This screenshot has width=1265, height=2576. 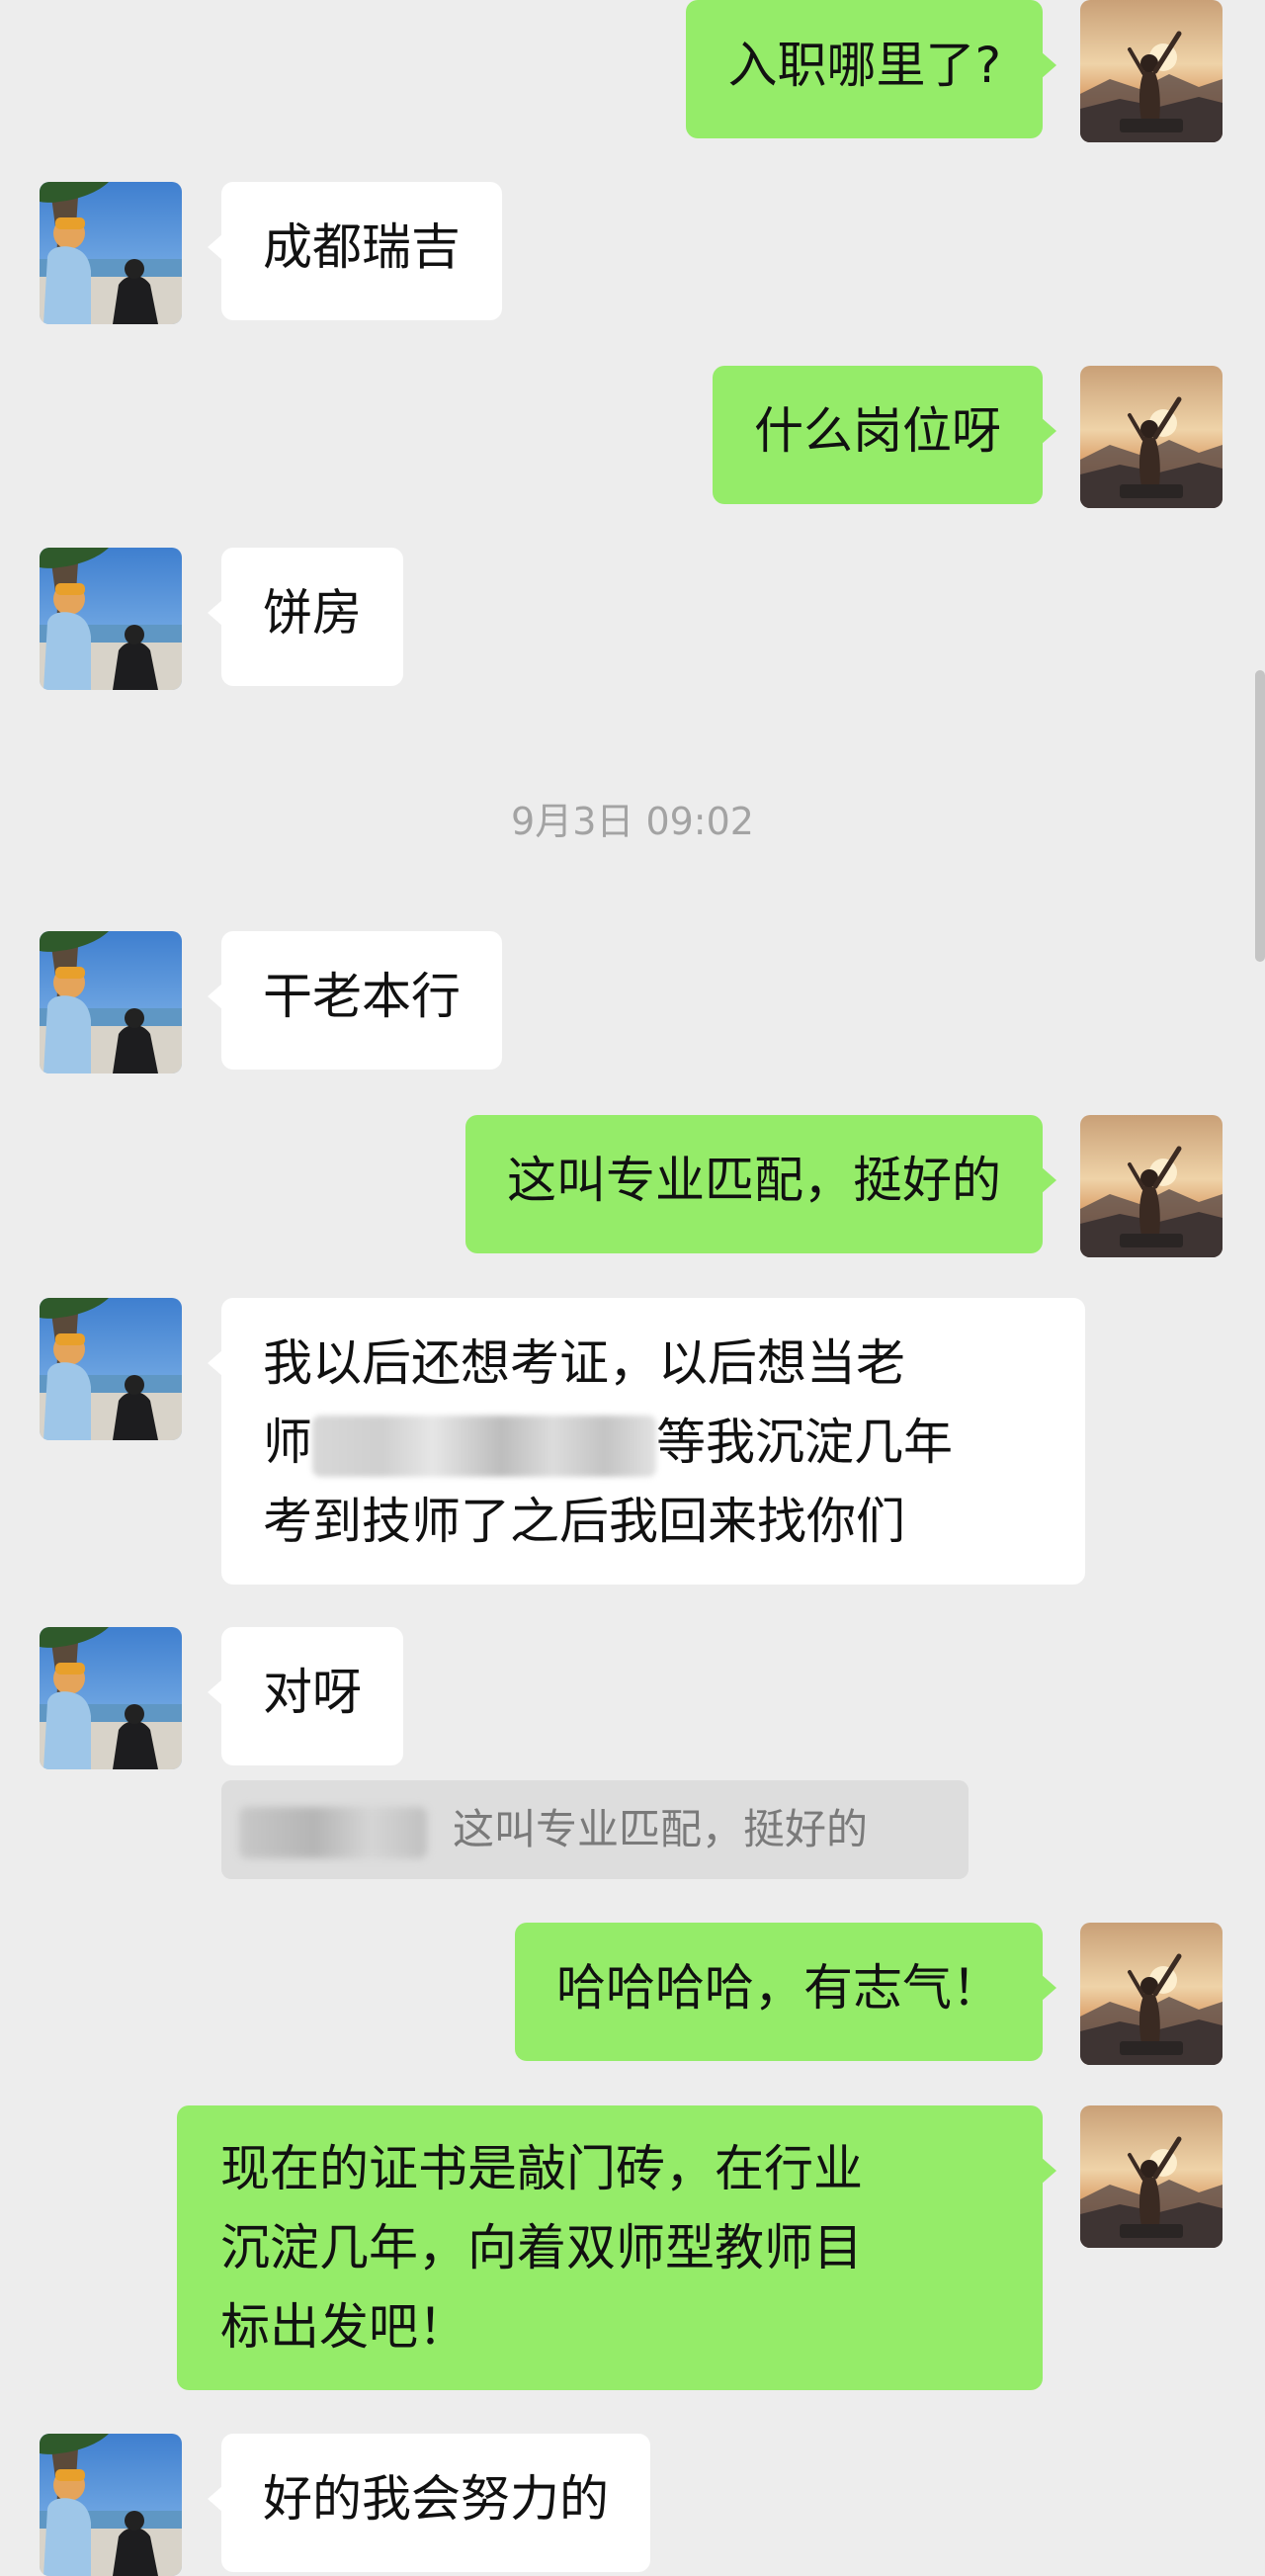 I want to click on quoted-message: 这叫专业匹配，挺好的, so click(x=595, y=1829).